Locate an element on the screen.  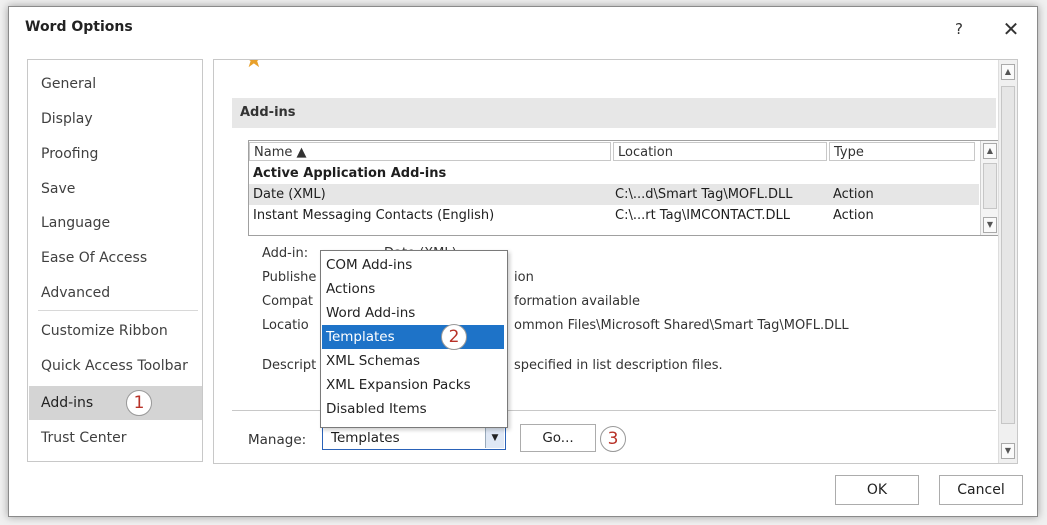
sidebar-item-save: Save is located at coordinates (115, 189).